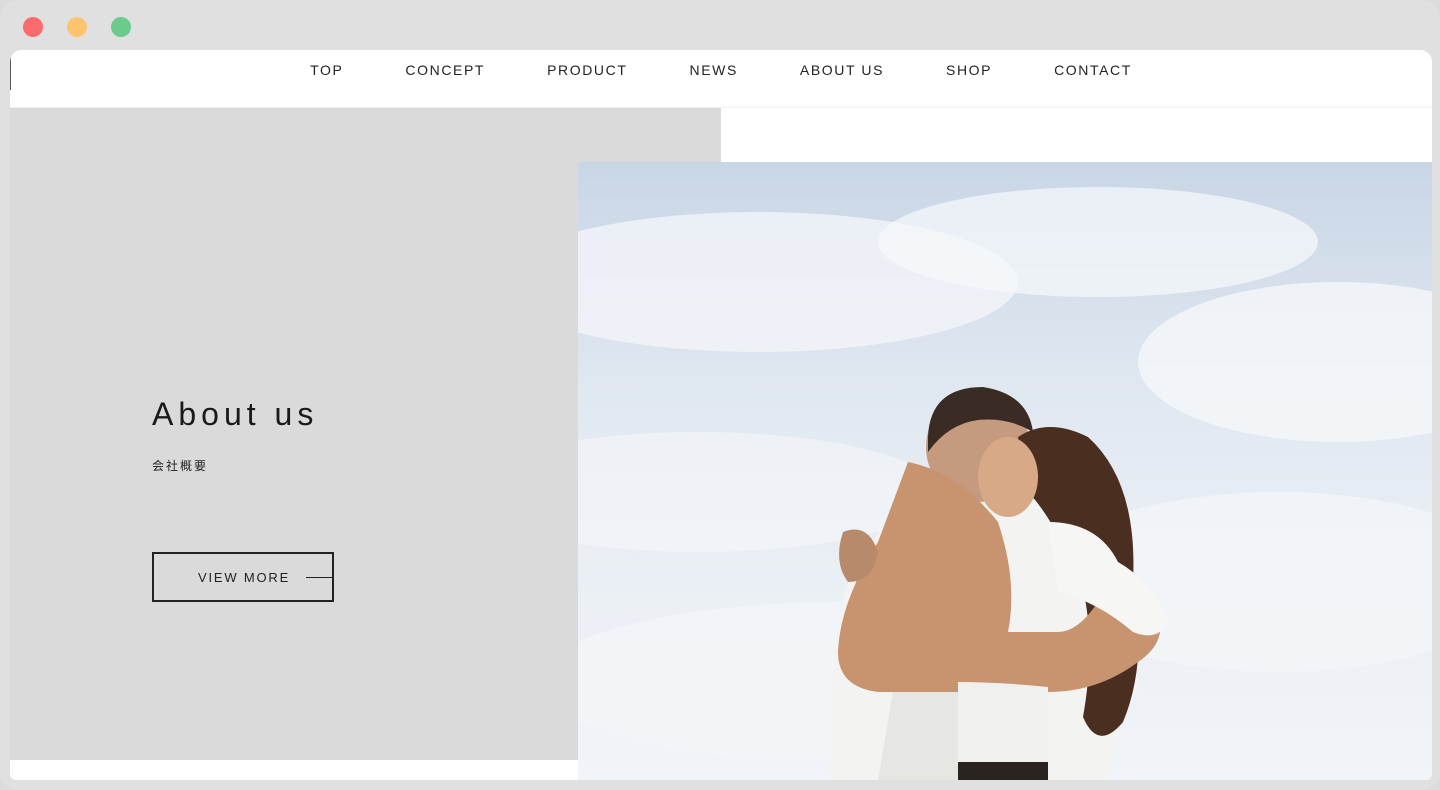 The width and height of the screenshot is (1440, 790). I want to click on nav-item-product: PRODUCT, so click(587, 70).